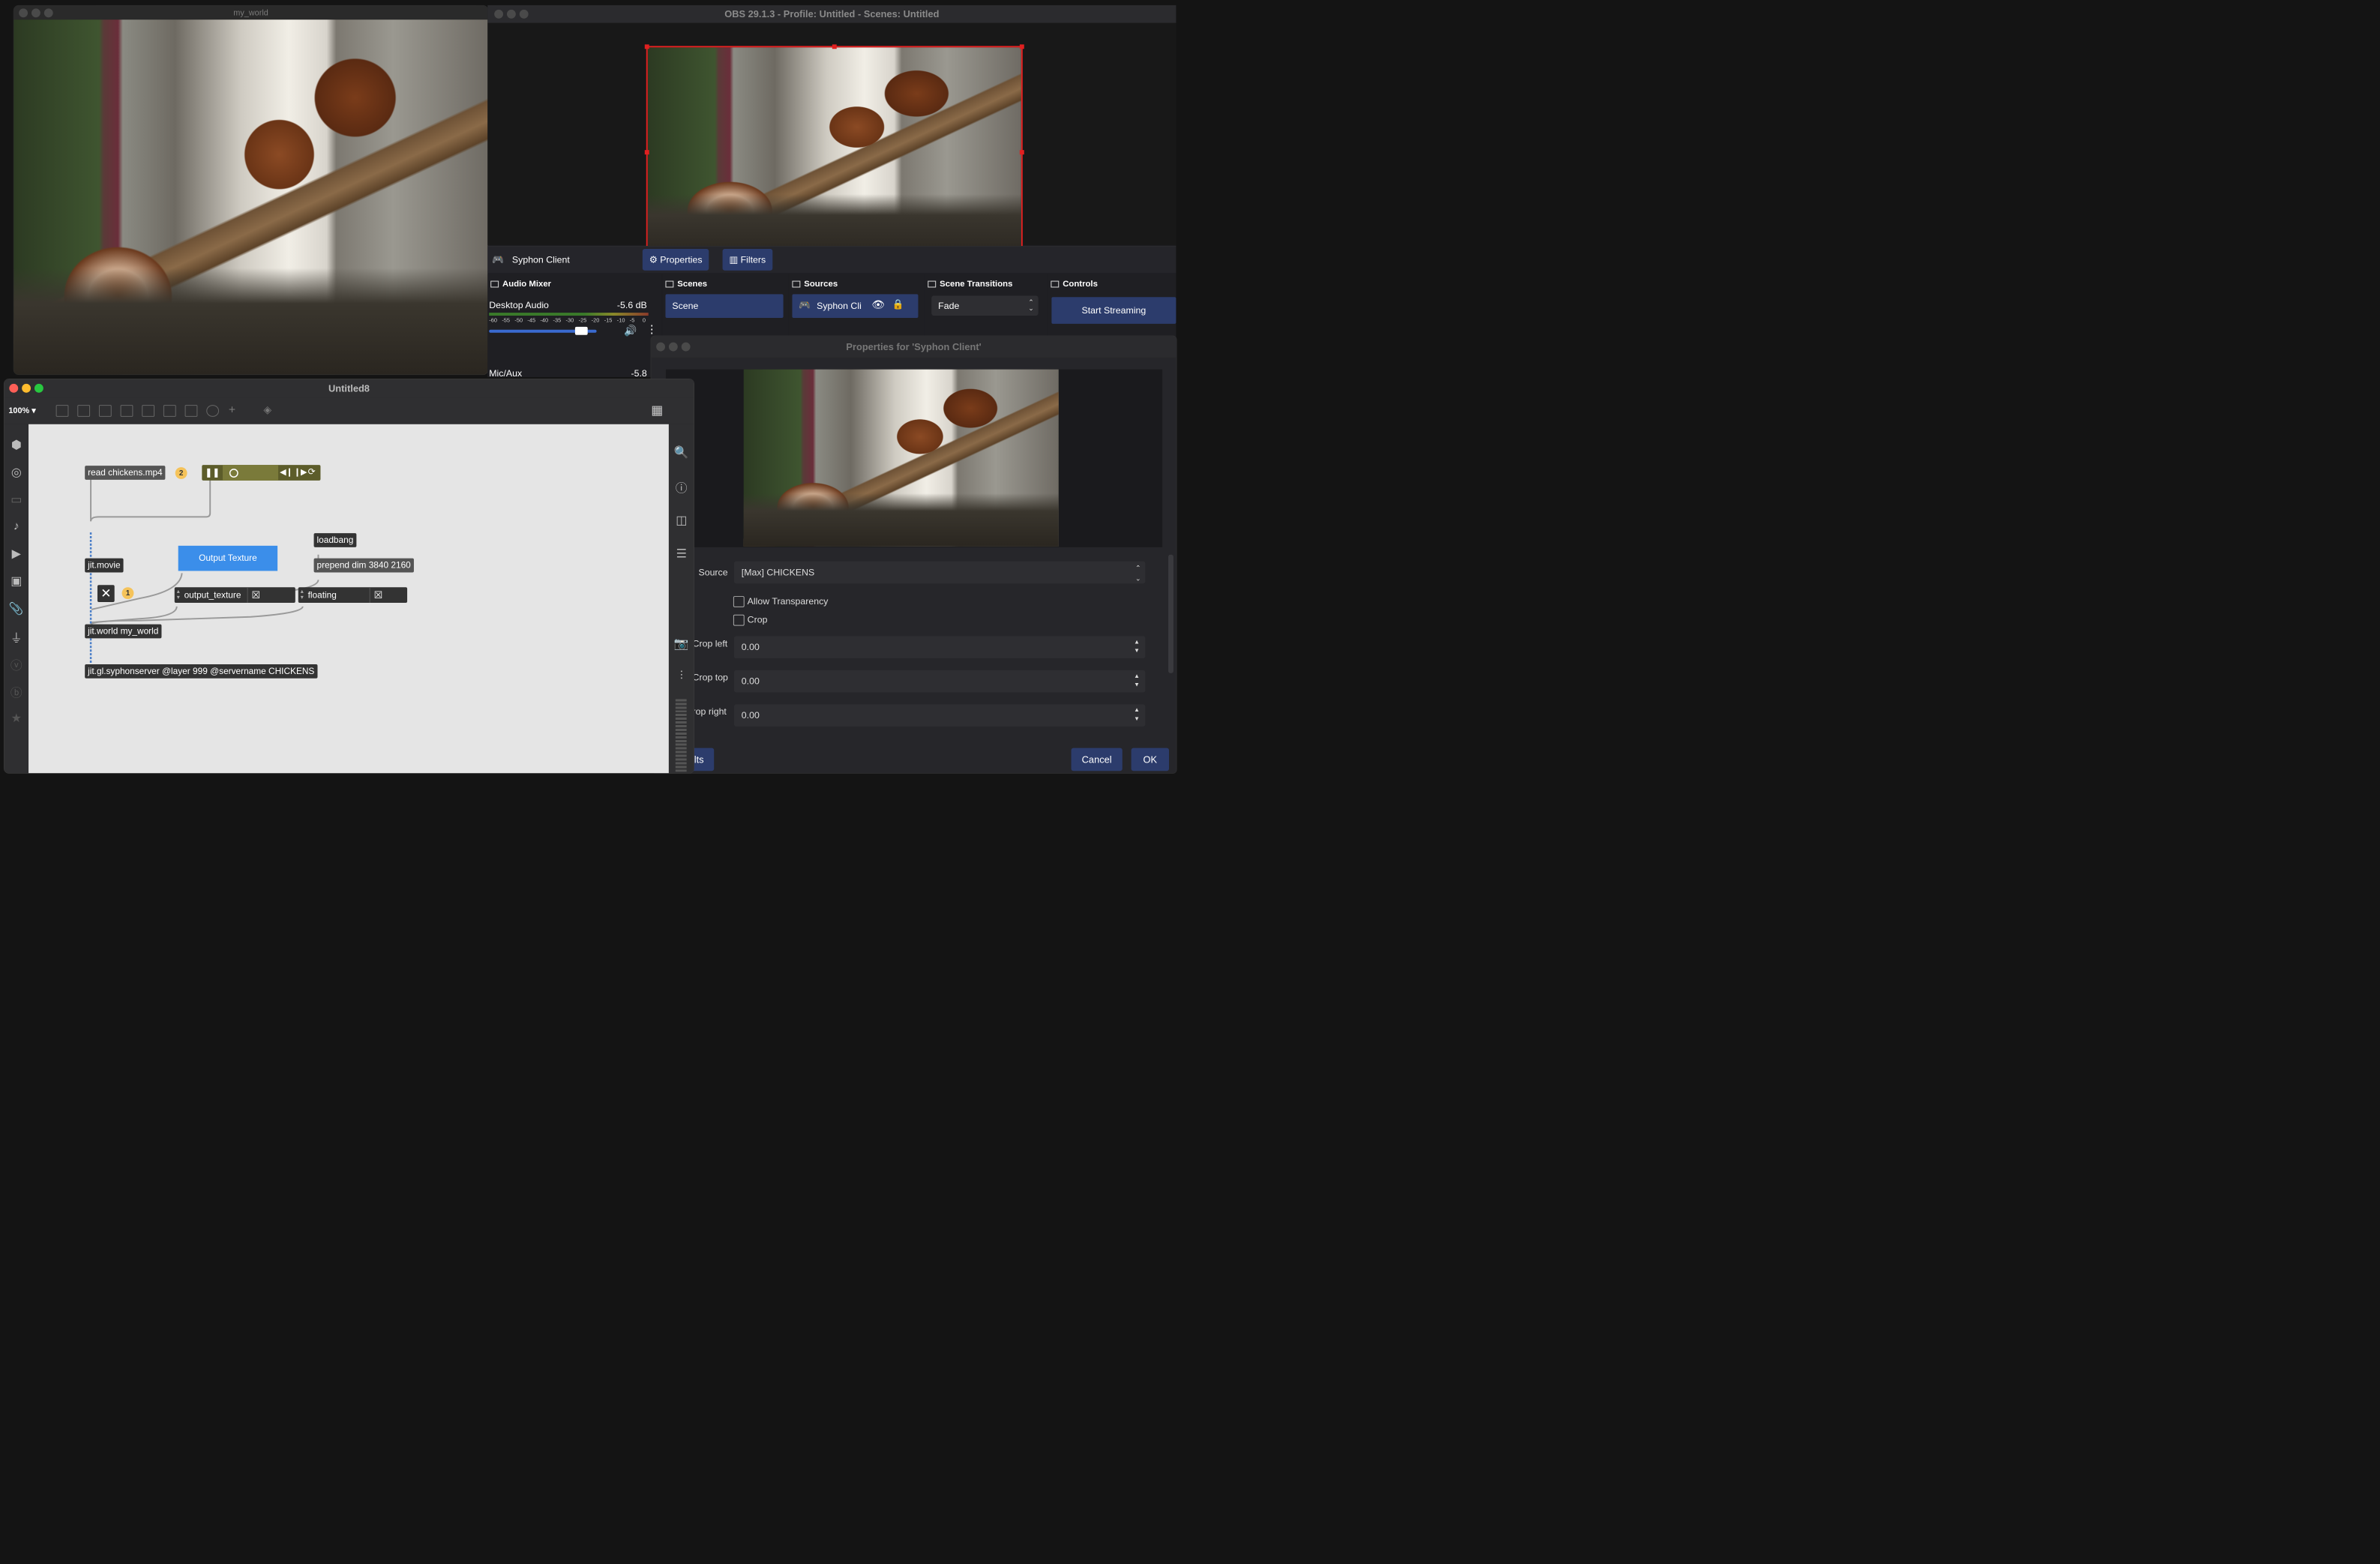 The height and width of the screenshot is (1564, 2380). I want to click on camera-icon: 📷, so click(681, 643).